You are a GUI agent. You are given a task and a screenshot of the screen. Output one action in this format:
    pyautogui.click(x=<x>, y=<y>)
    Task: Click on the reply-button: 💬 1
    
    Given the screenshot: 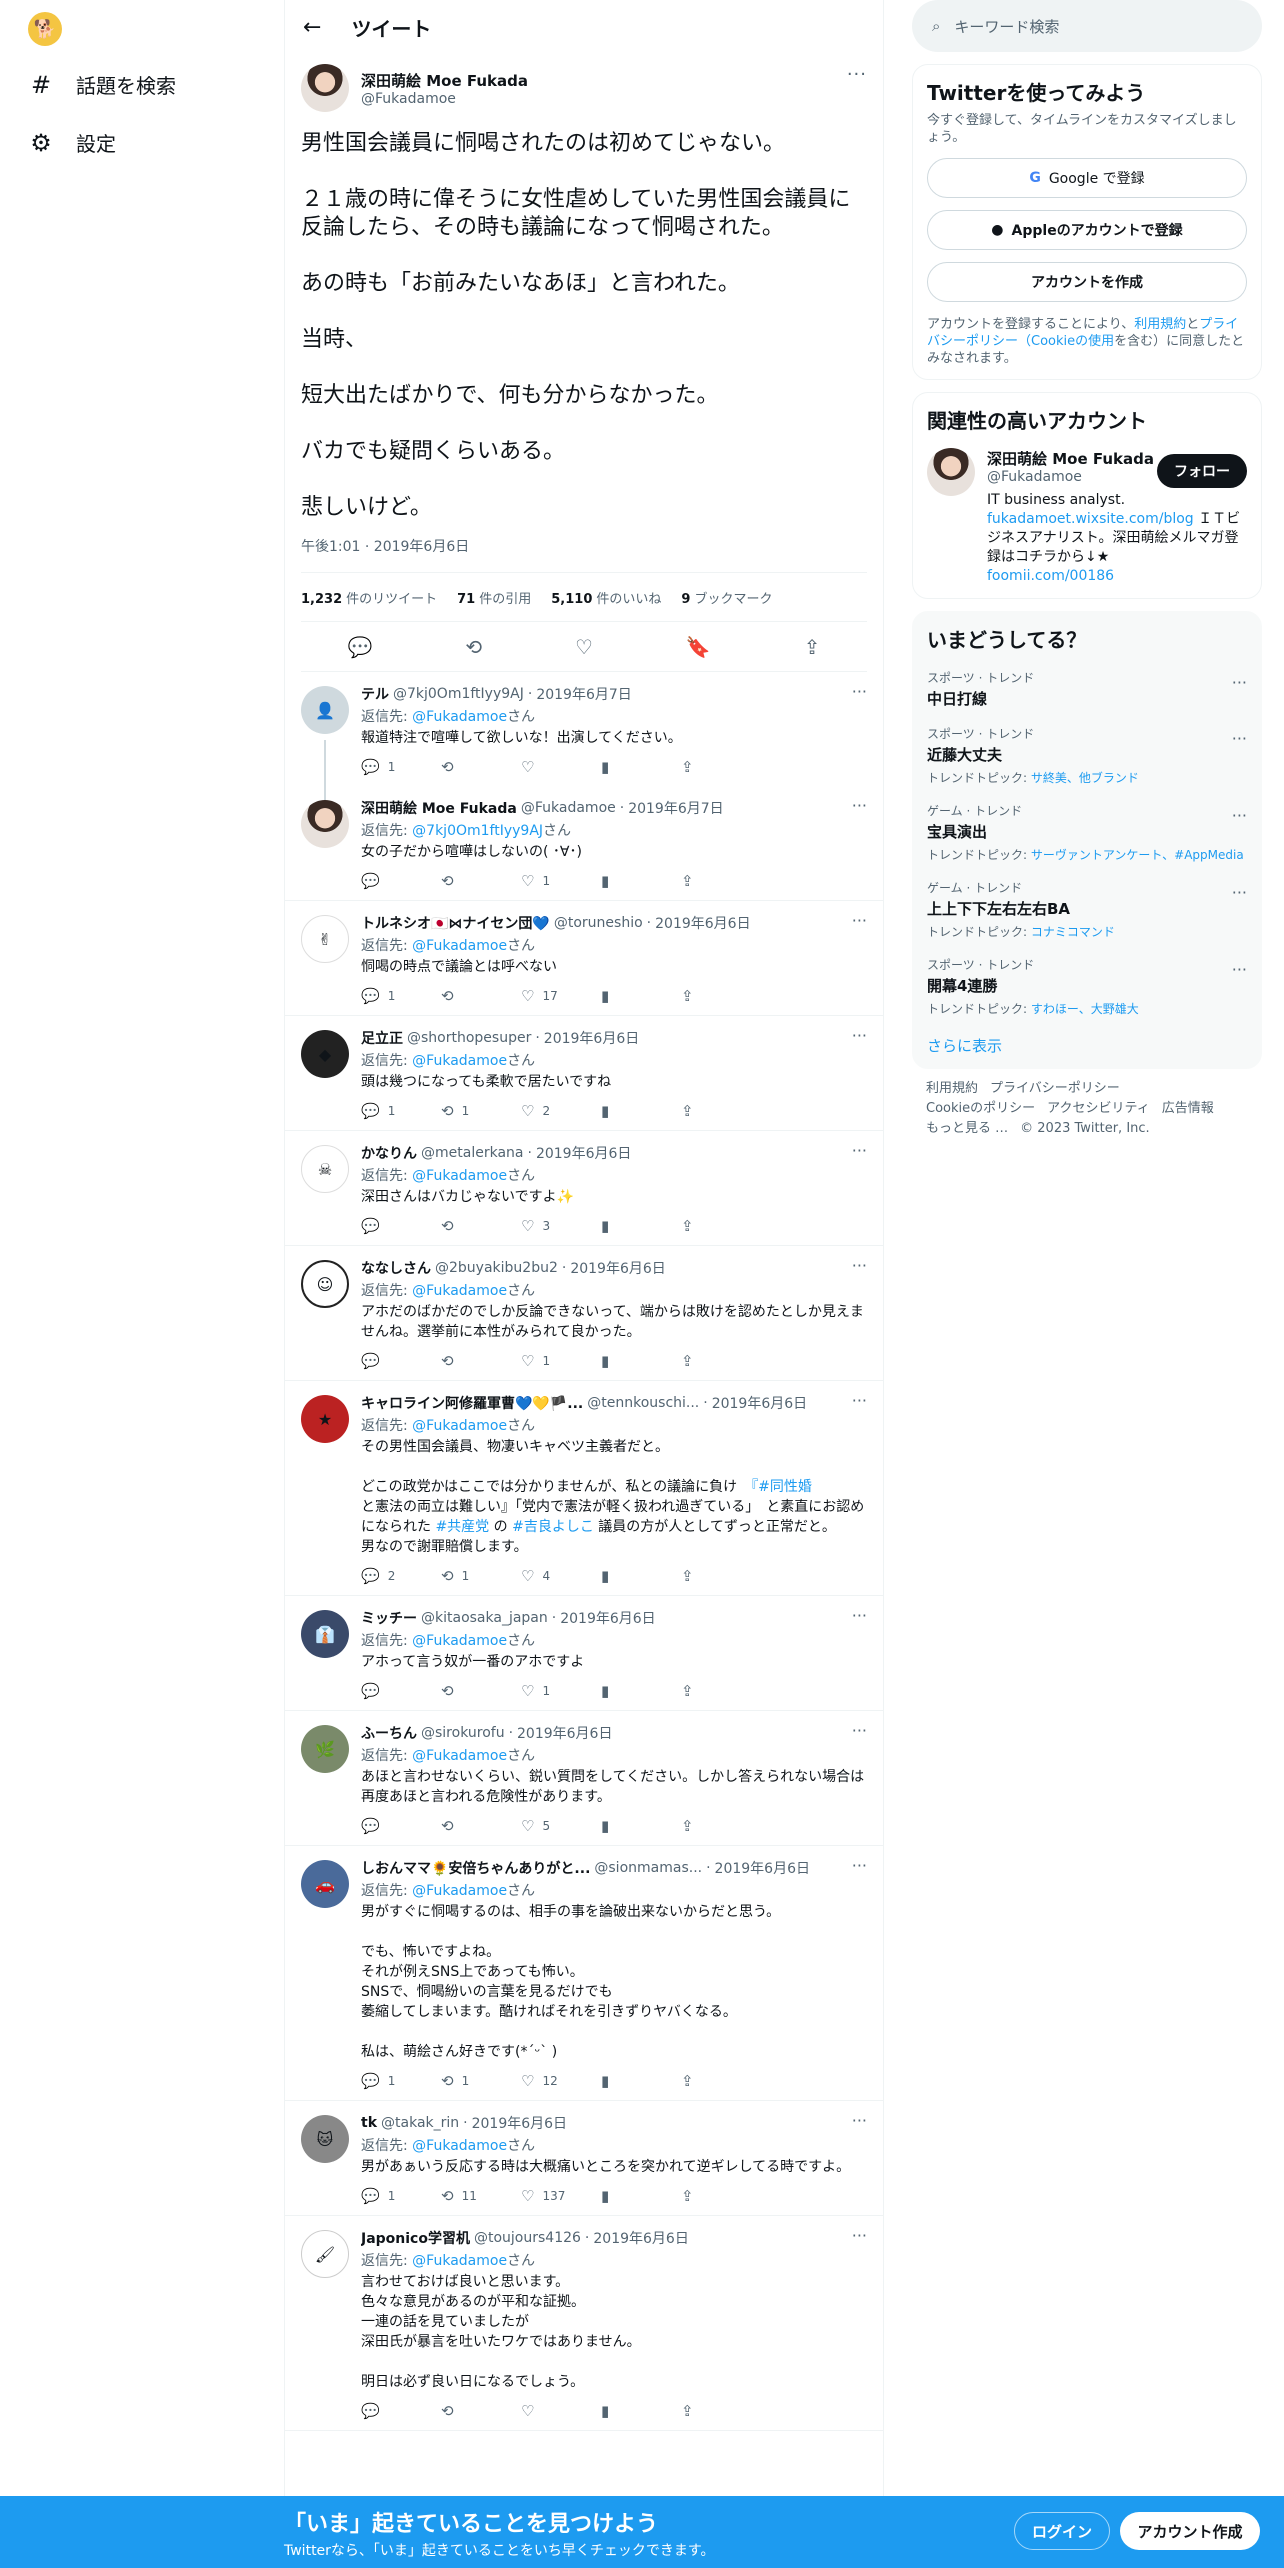 What is the action you would take?
    pyautogui.click(x=401, y=2081)
    